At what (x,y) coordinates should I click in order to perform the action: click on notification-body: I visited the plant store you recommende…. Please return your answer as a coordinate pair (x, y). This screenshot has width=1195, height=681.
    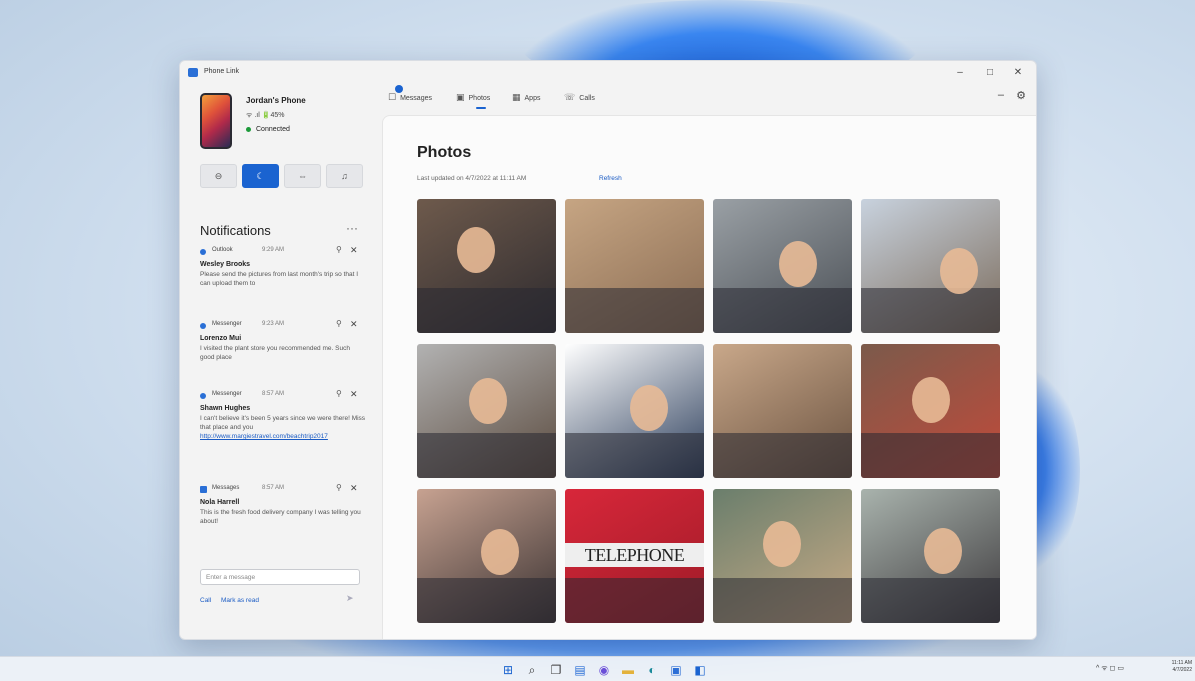
    Looking at the image, I should click on (275, 353).